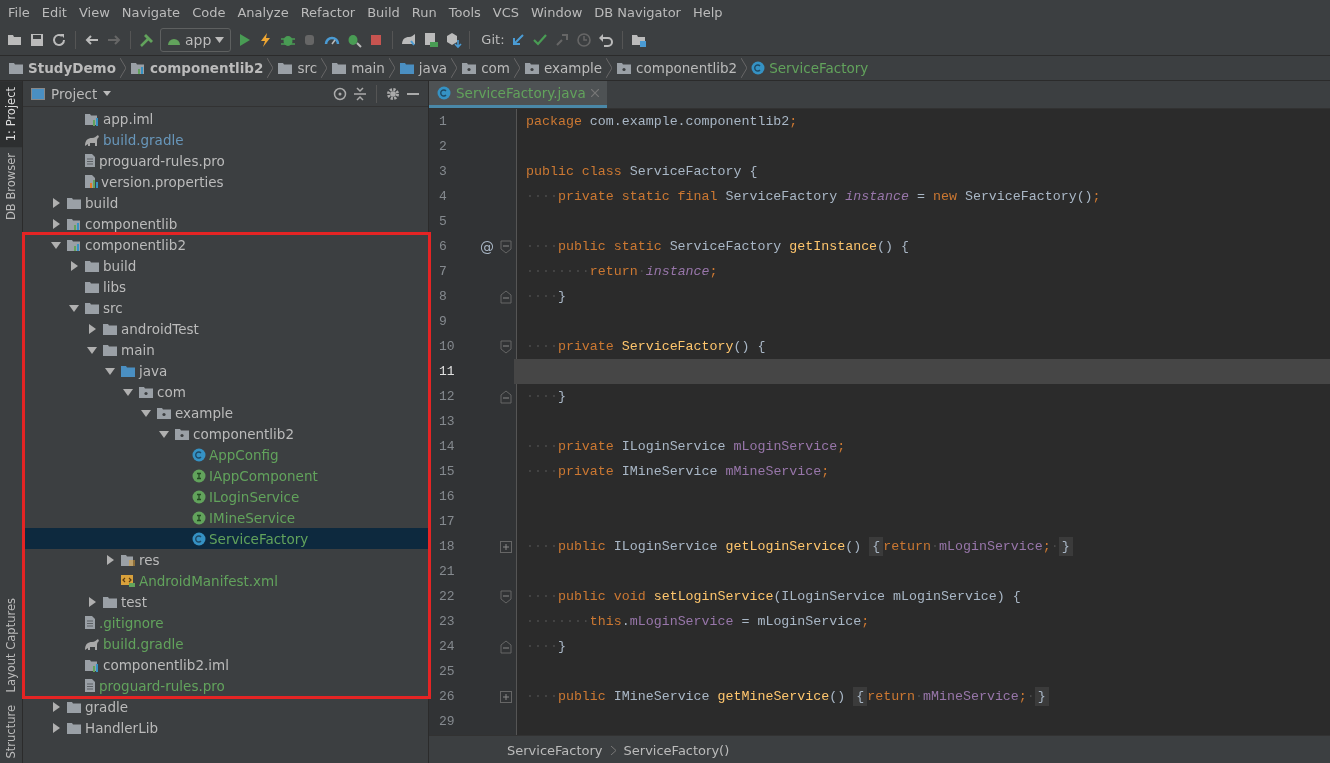 This screenshot has width=1330, height=763. What do you see at coordinates (225, 307) in the screenshot?
I see `tree-item: src` at bounding box center [225, 307].